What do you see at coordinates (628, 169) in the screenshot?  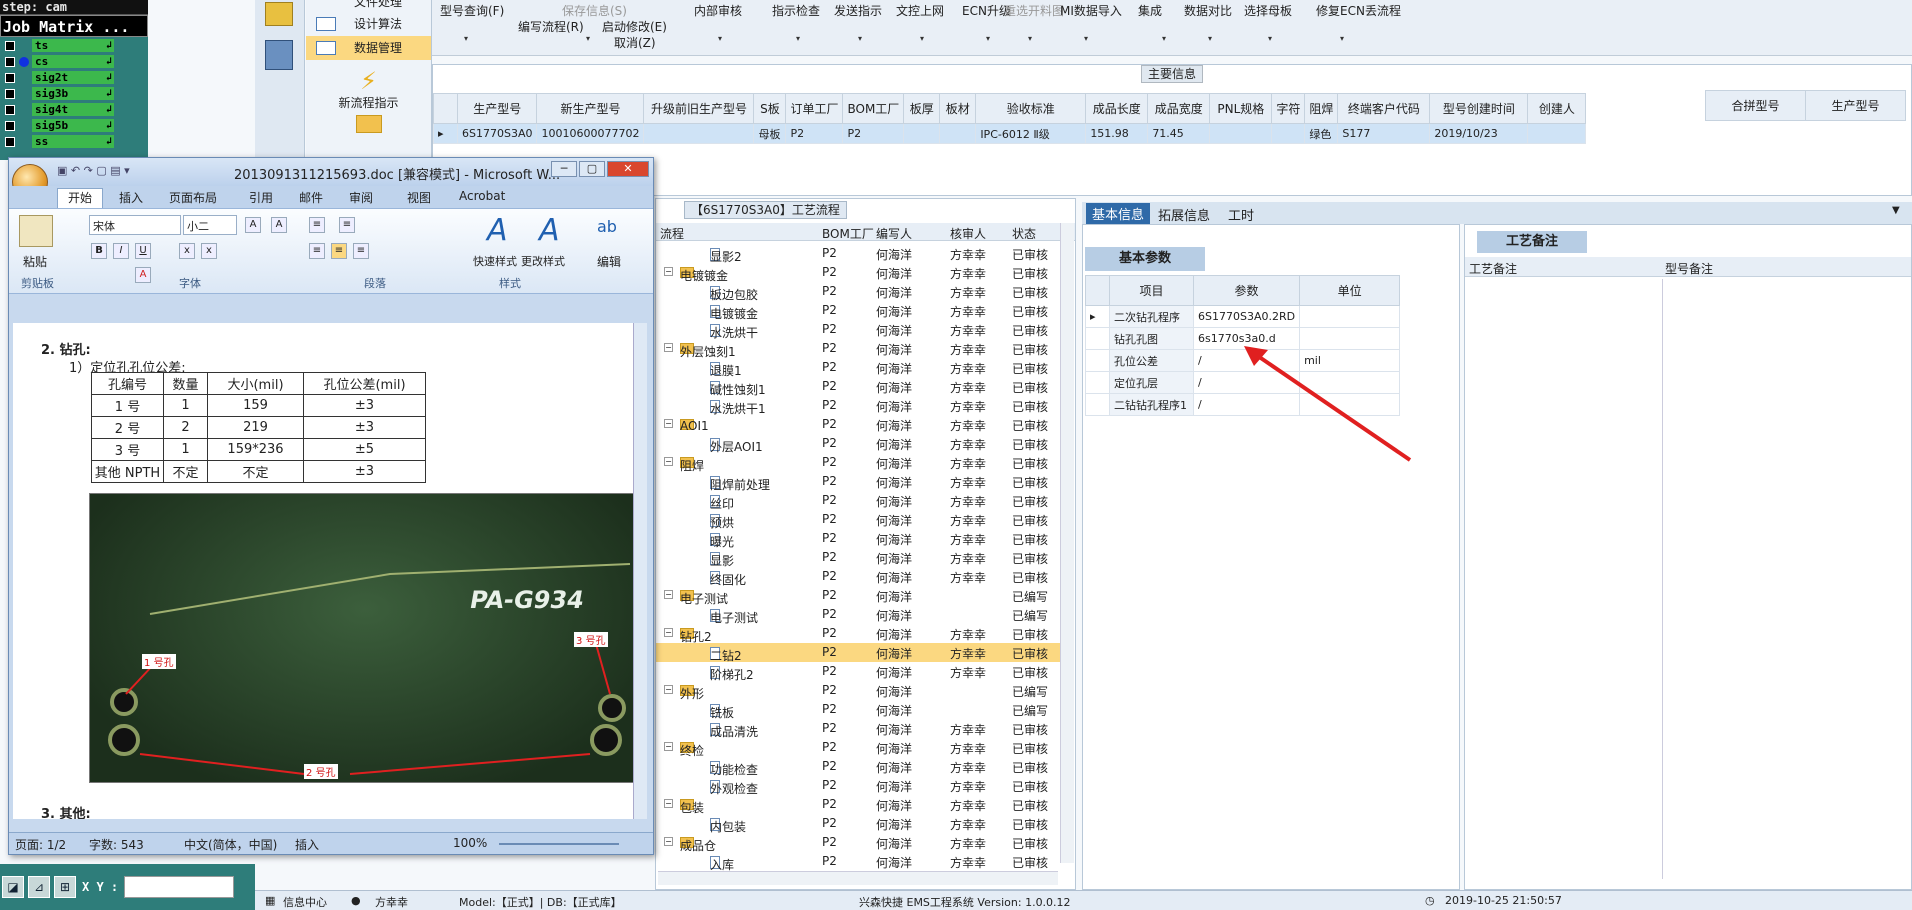 I see `close-button: ✕` at bounding box center [628, 169].